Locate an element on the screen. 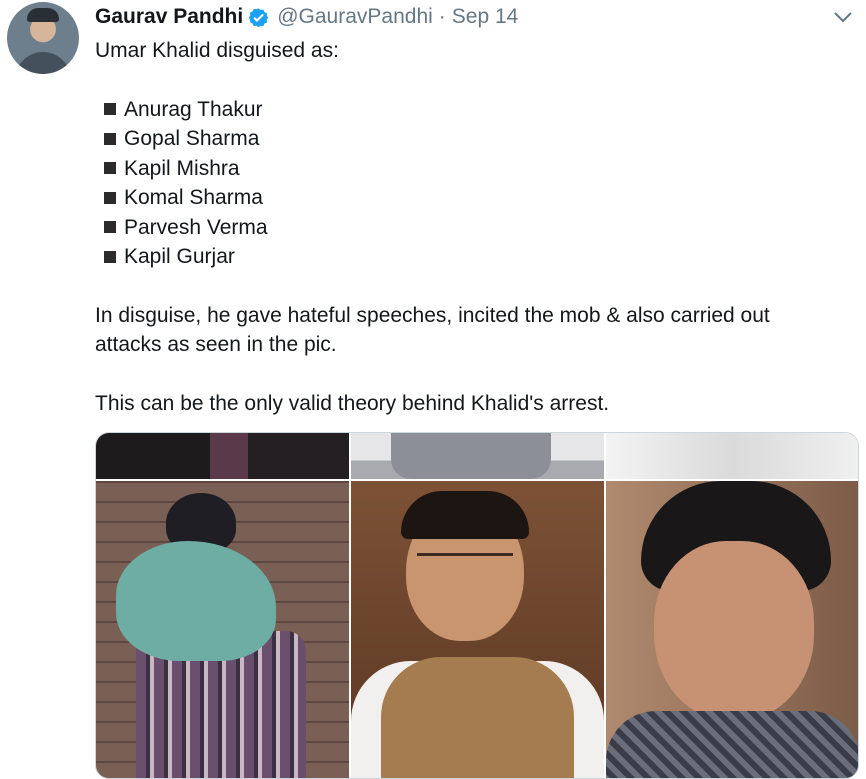  author-handle: @GauravPandhi is located at coordinates (355, 17).